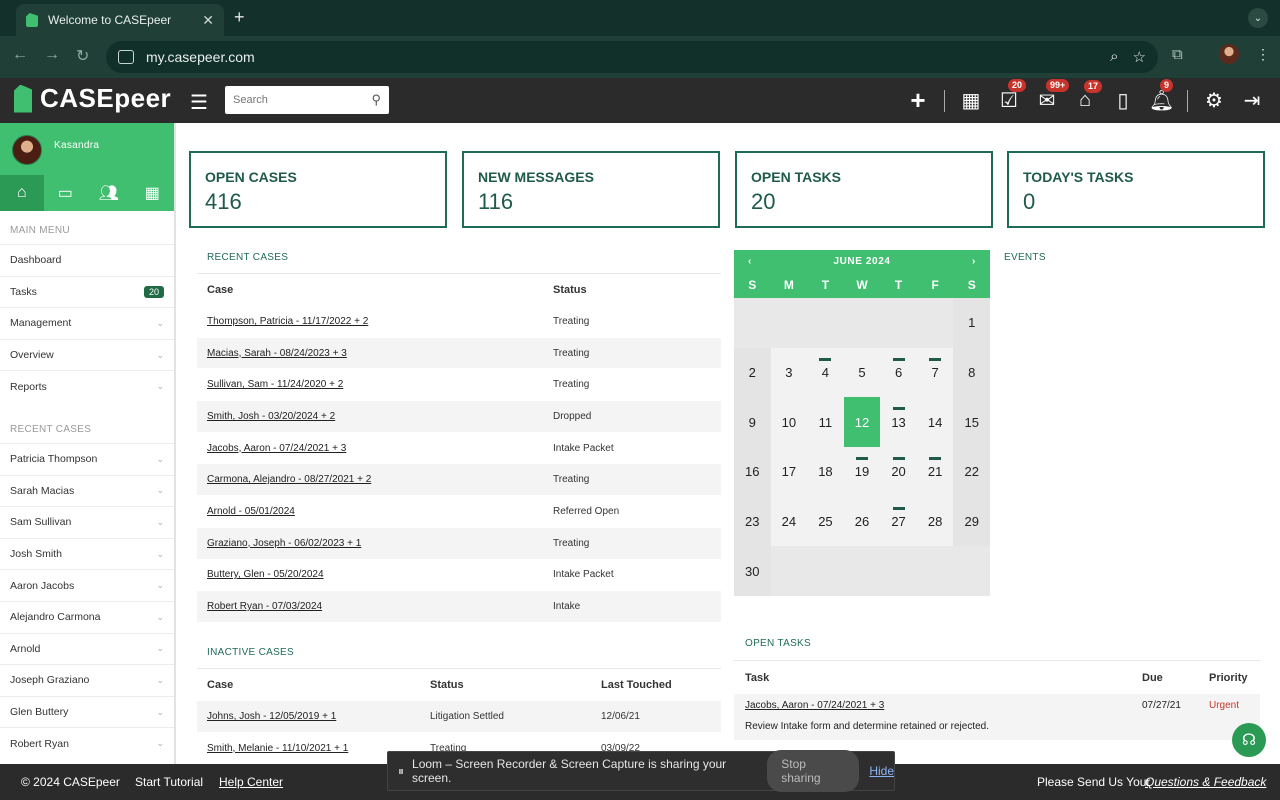 Image resolution: width=1280 pixels, height=800 pixels. Describe the element at coordinates (22, 193) in the screenshot. I see `home-icon: ⌂` at that location.